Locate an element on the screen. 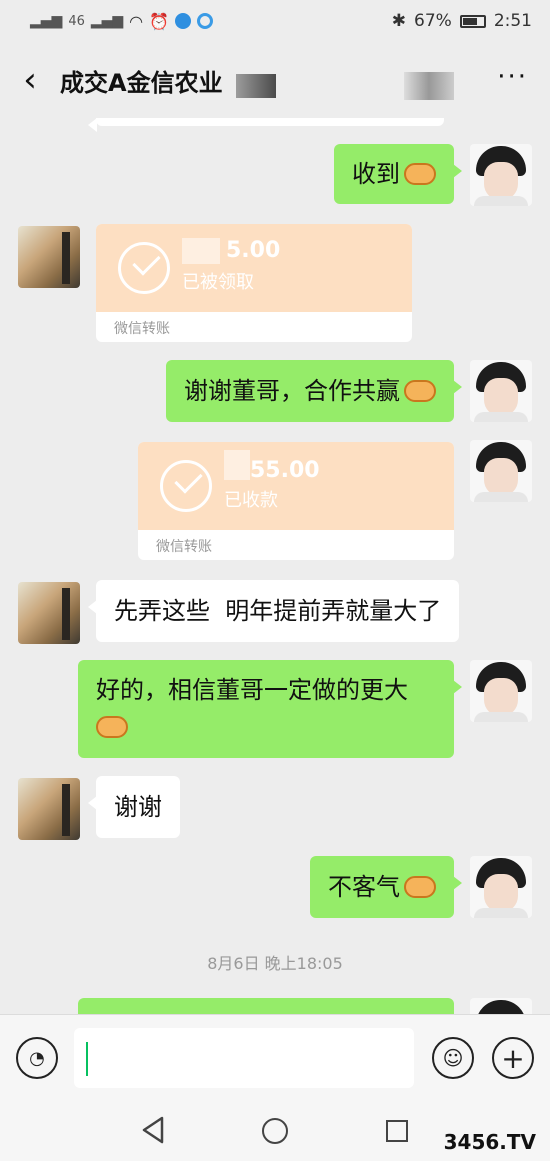 The height and width of the screenshot is (1161, 550). message-text: 谢谢 is located at coordinates (138, 807).